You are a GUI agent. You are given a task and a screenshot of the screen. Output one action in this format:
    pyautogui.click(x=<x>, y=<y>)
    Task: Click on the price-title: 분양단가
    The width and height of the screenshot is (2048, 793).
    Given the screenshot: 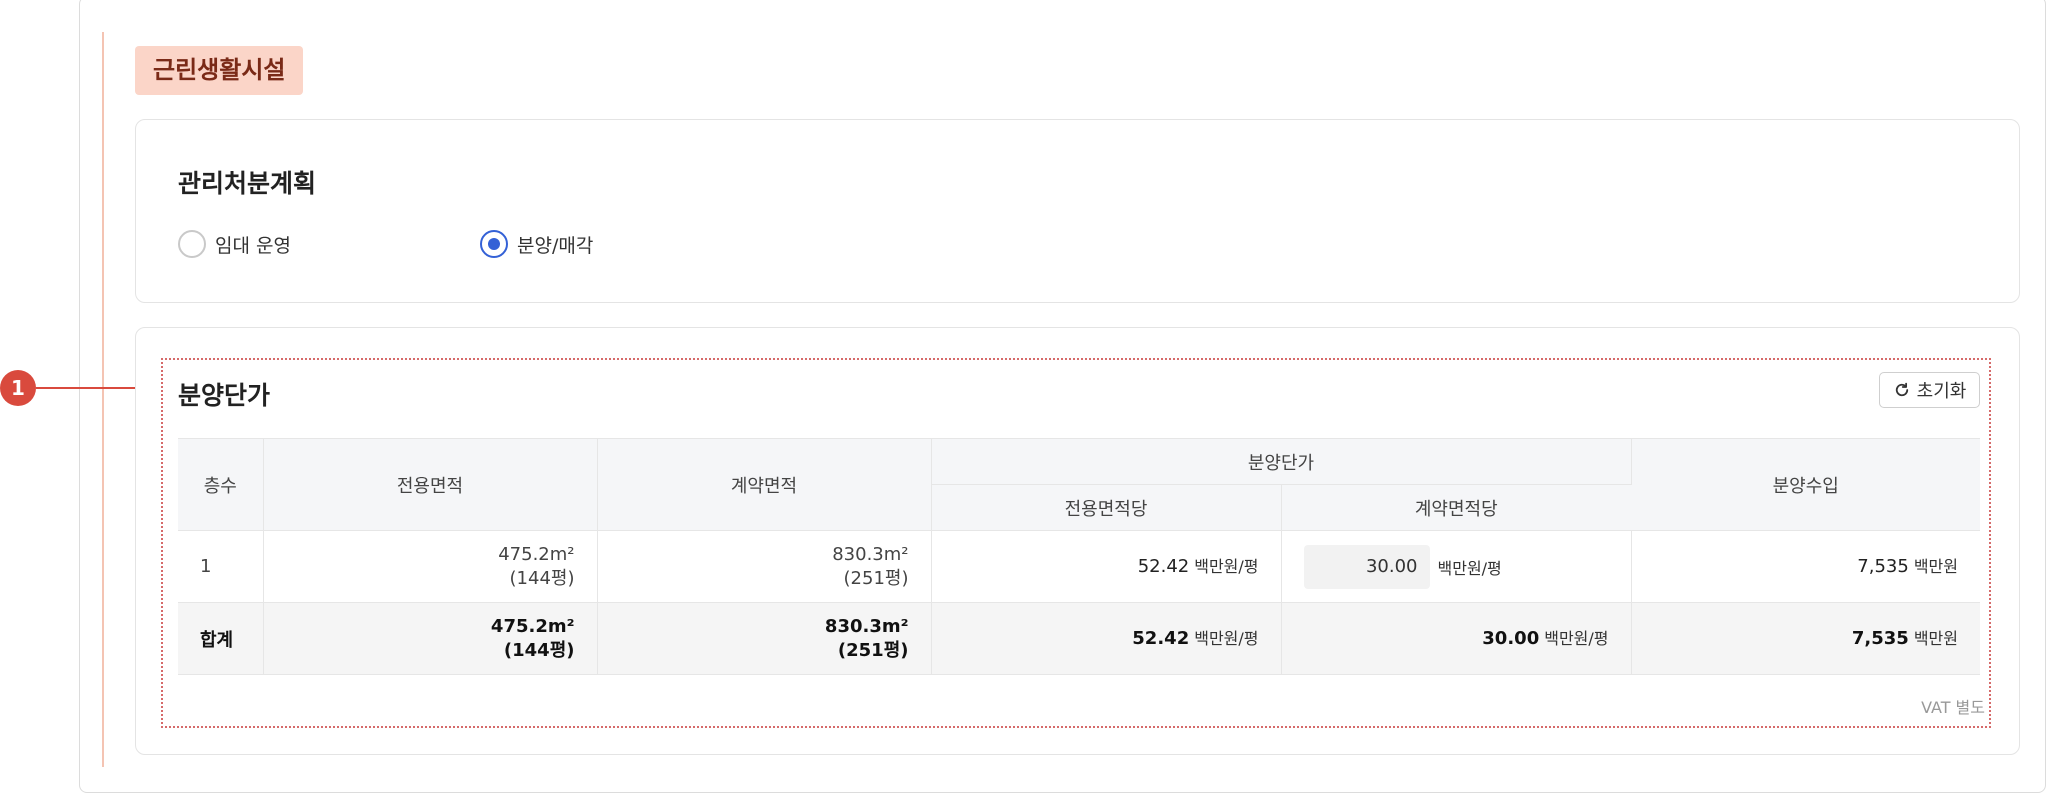 What is the action you would take?
    pyautogui.click(x=224, y=395)
    